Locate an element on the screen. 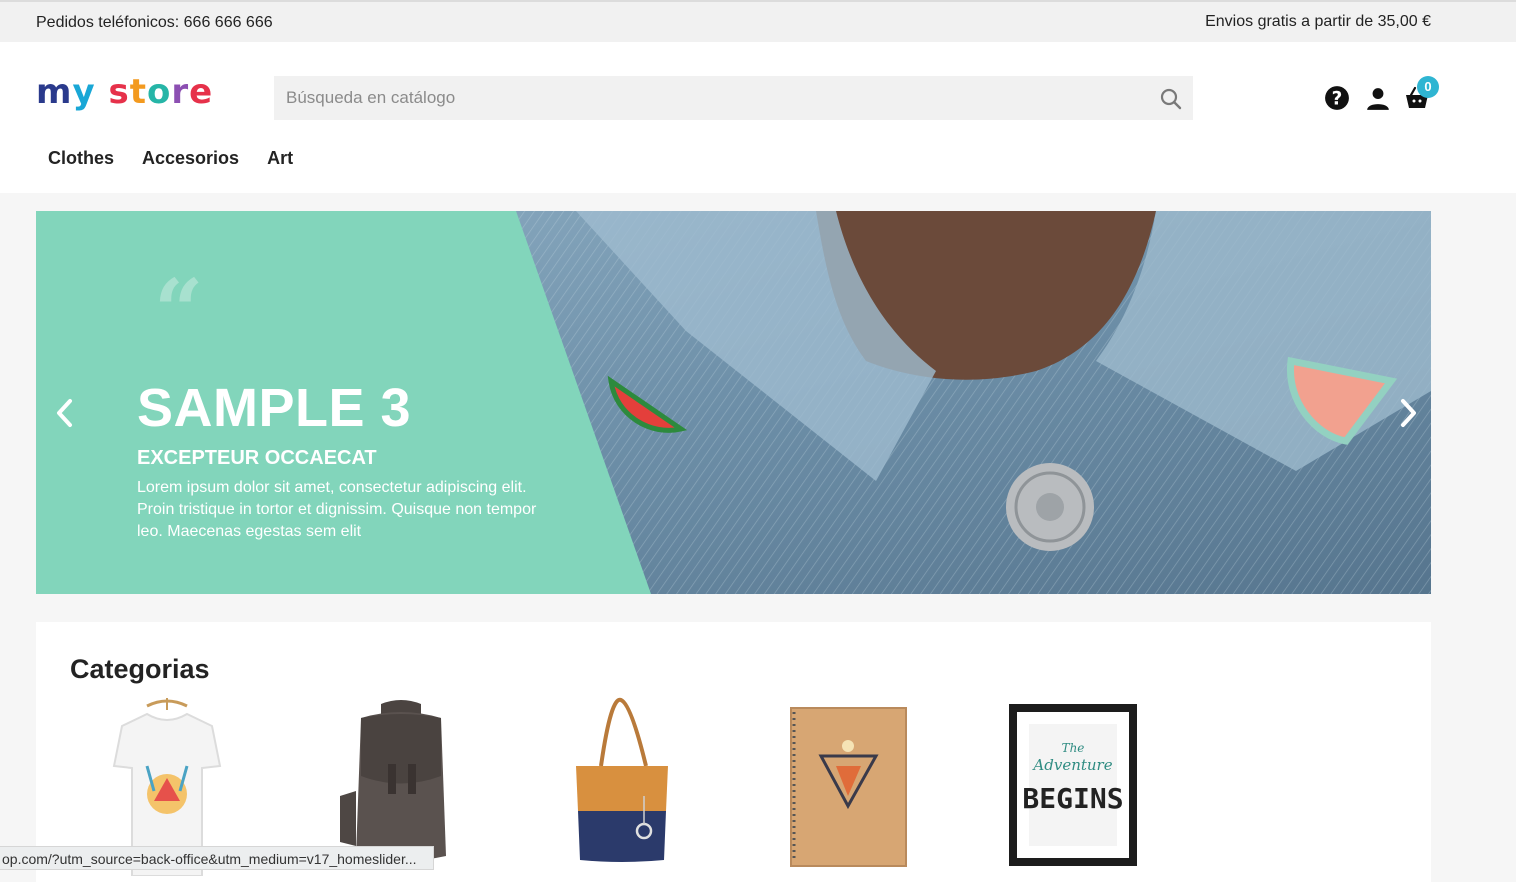 The height and width of the screenshot is (882, 1516). slider-prev-arrow-icon is located at coordinates (65, 413).